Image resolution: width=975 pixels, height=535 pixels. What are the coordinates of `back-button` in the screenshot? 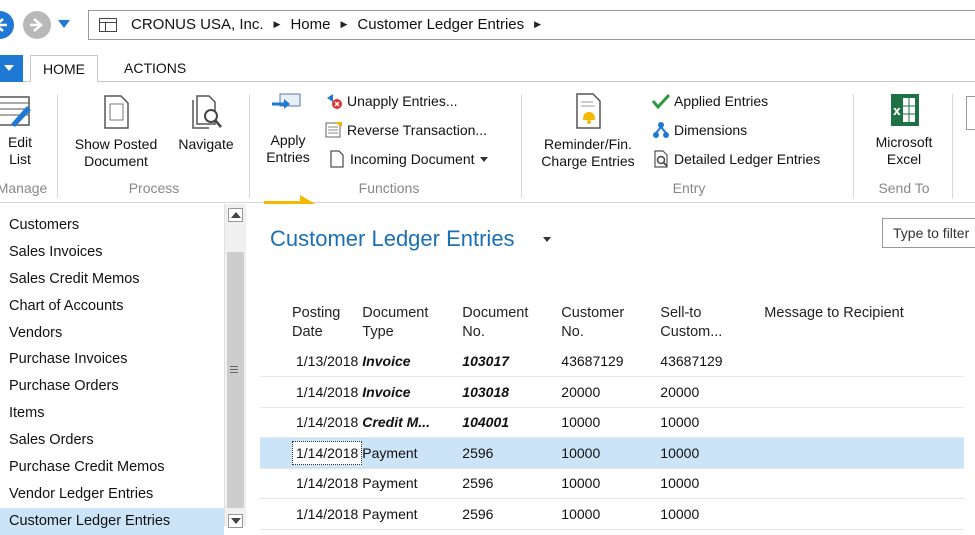 It's located at (7, 25).